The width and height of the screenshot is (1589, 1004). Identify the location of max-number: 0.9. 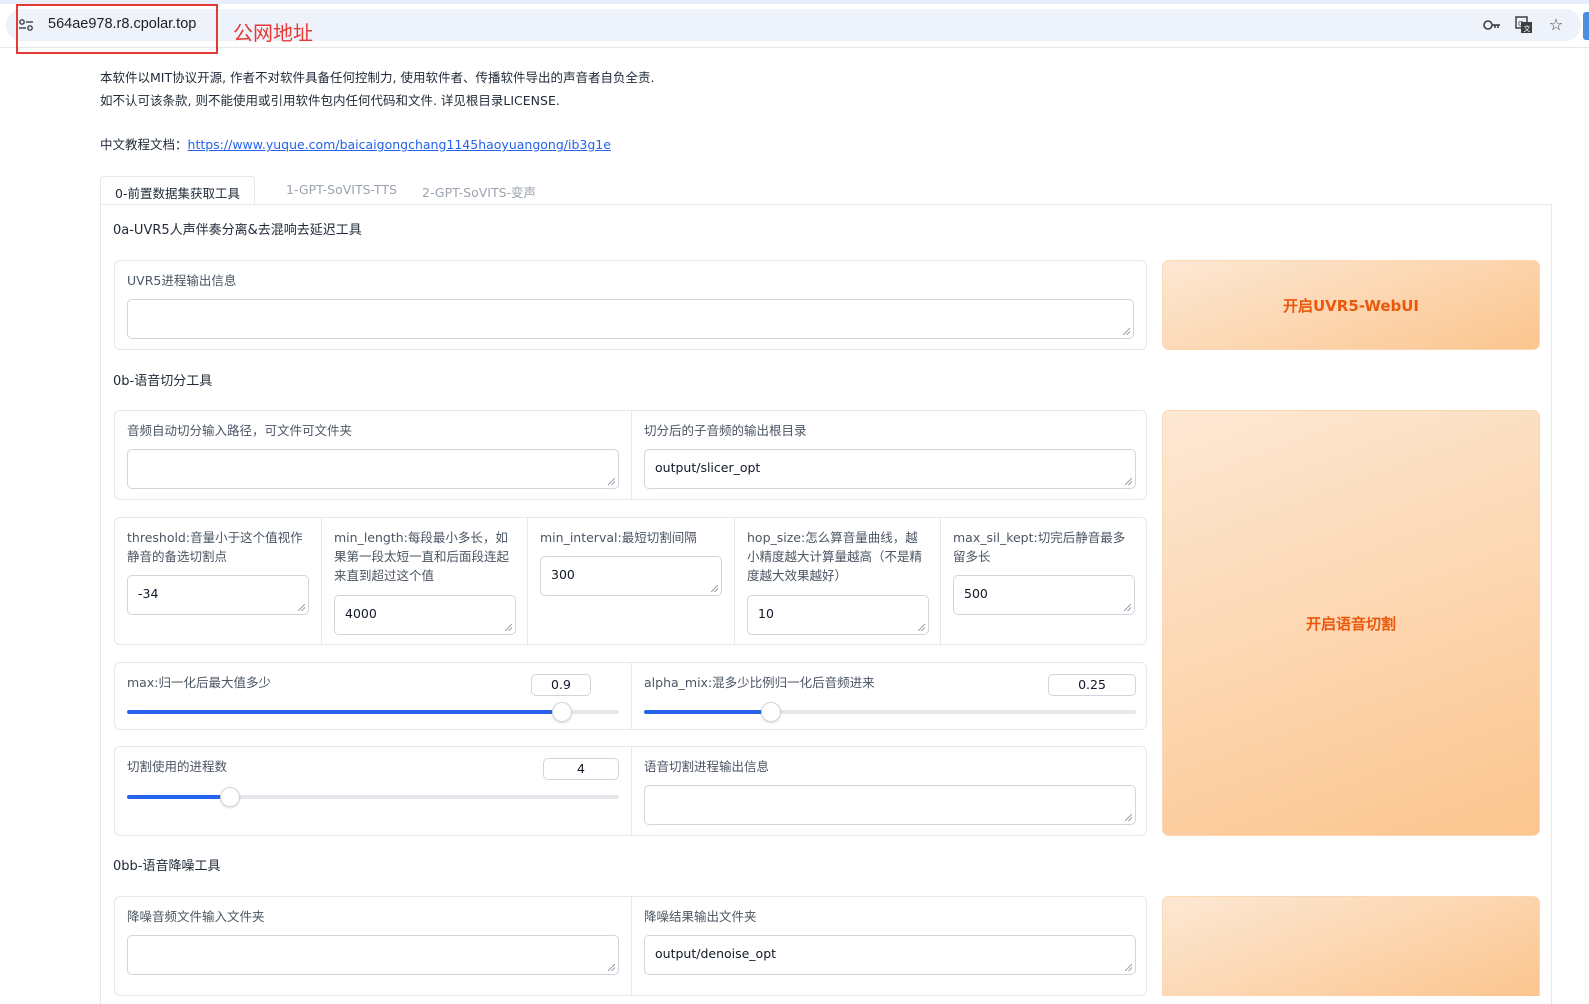
(561, 685).